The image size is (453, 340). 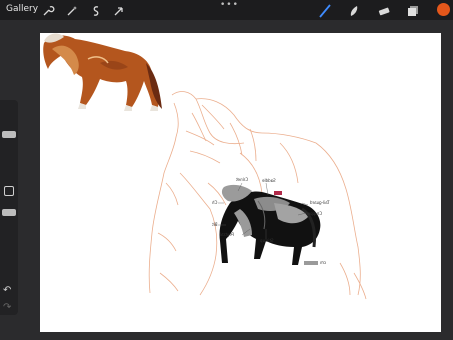 What do you see at coordinates (413, 10) in the screenshot?
I see `layers-icon` at bounding box center [413, 10].